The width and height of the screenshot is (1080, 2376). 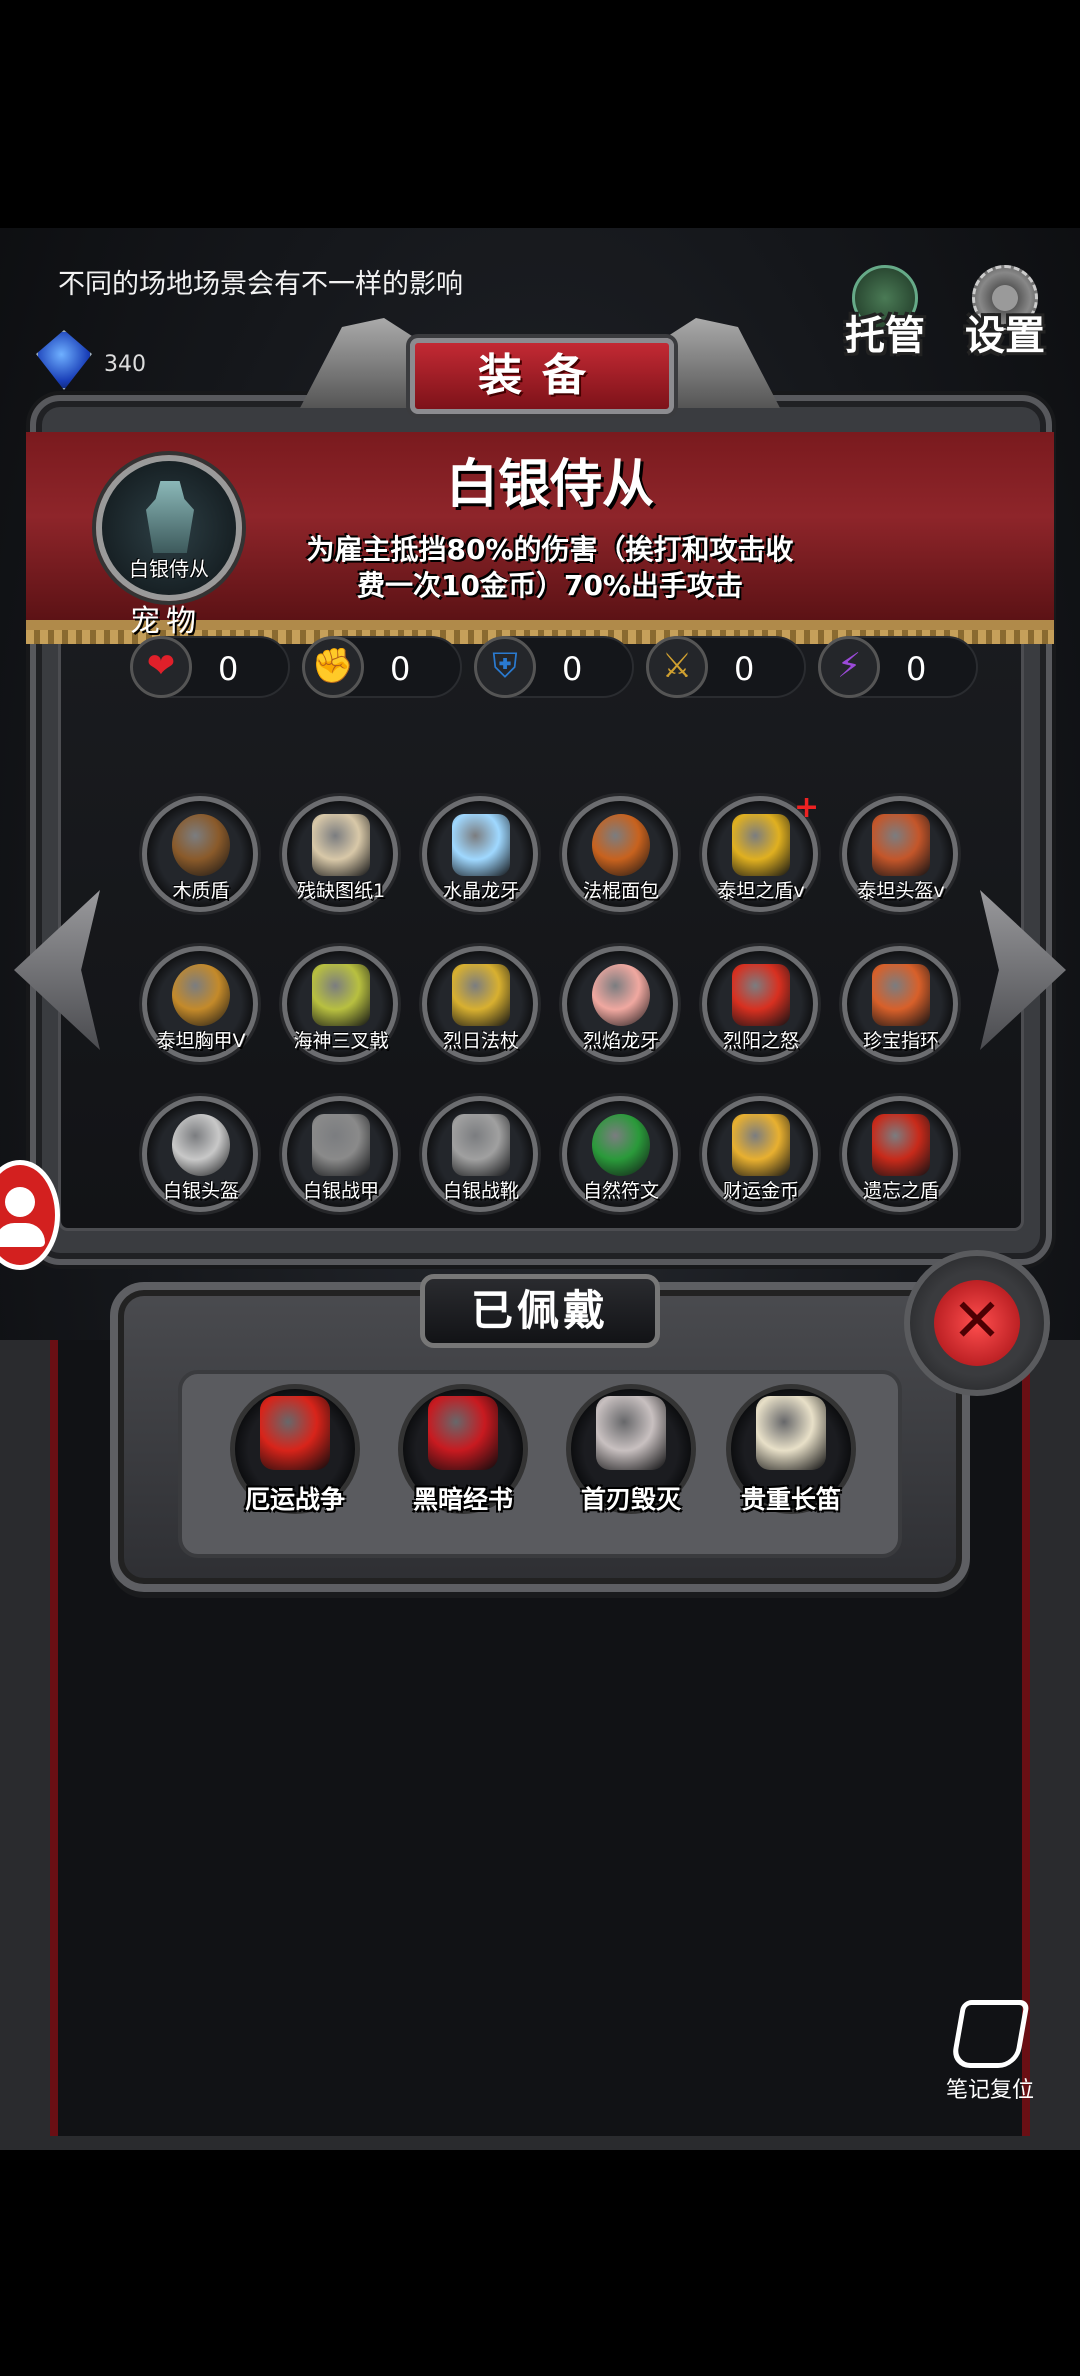 I want to click on gem-count: 340, so click(x=125, y=364).